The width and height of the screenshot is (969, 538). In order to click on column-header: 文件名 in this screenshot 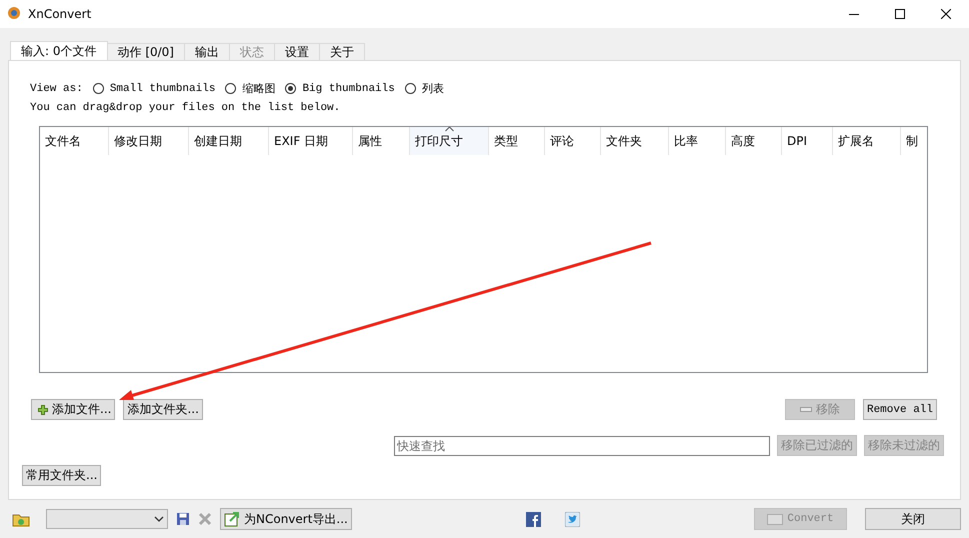, I will do `click(74, 141)`.